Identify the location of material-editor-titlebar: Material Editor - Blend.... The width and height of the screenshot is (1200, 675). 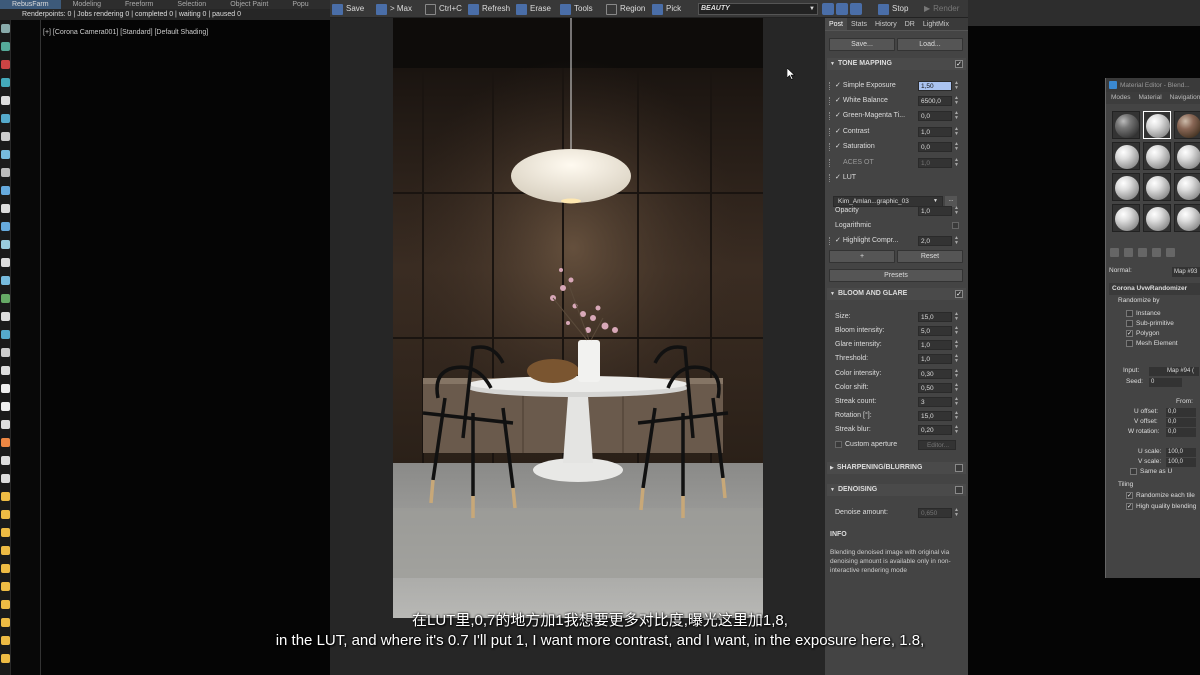
(1153, 85).